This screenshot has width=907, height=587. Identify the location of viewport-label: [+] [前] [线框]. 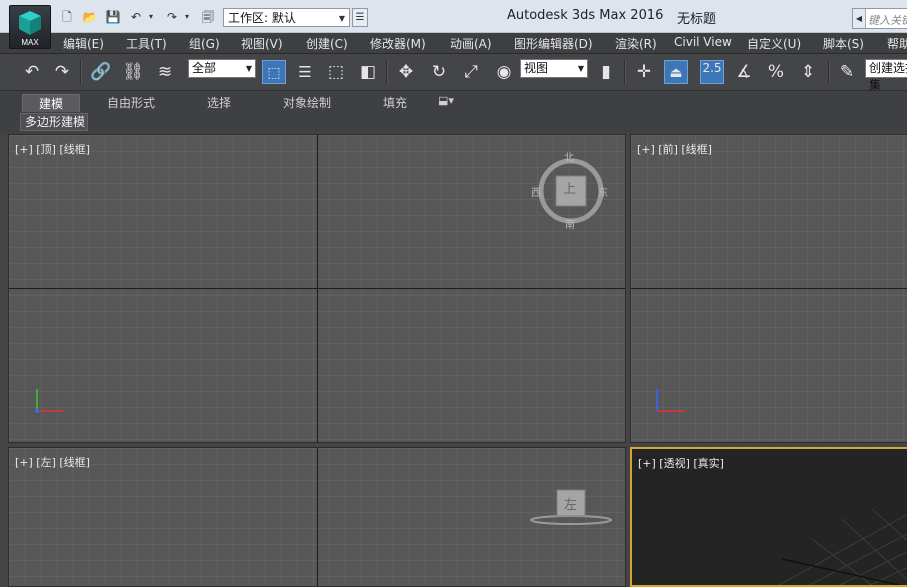
(674, 149).